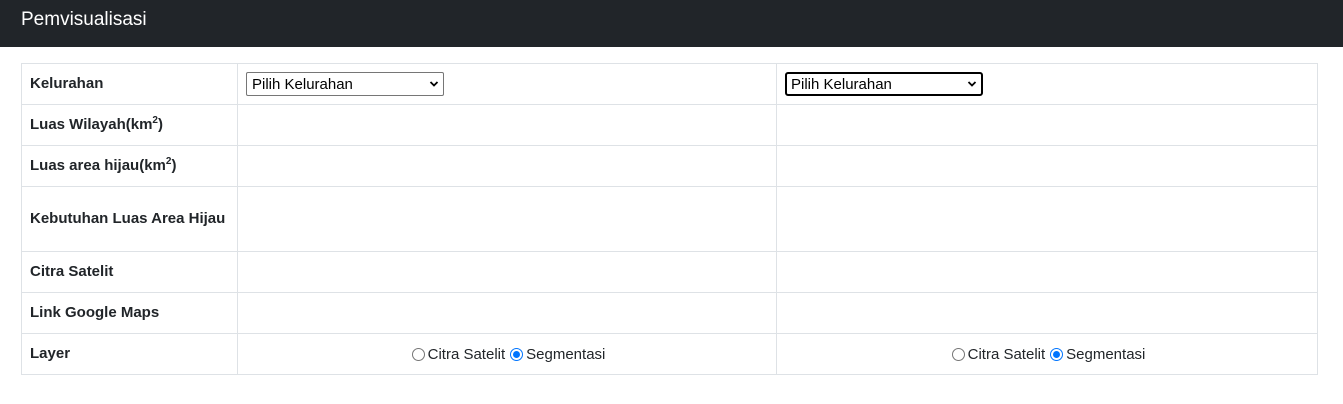  I want to click on cell-link-right, so click(1047, 313).